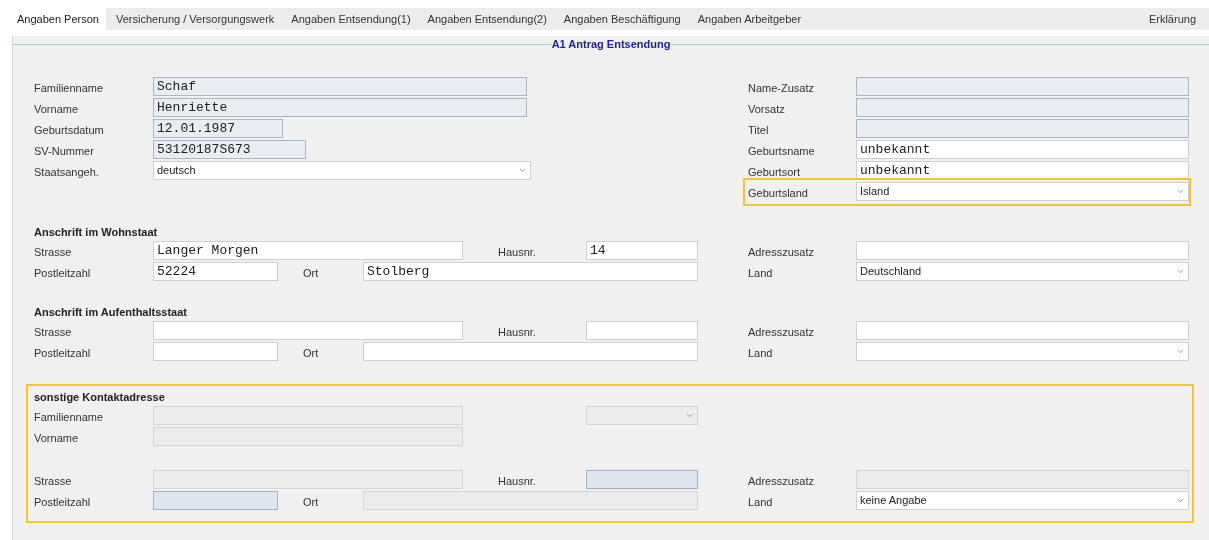  Describe the element at coordinates (766, 108) in the screenshot. I see `field-label: Vorsatz` at that location.